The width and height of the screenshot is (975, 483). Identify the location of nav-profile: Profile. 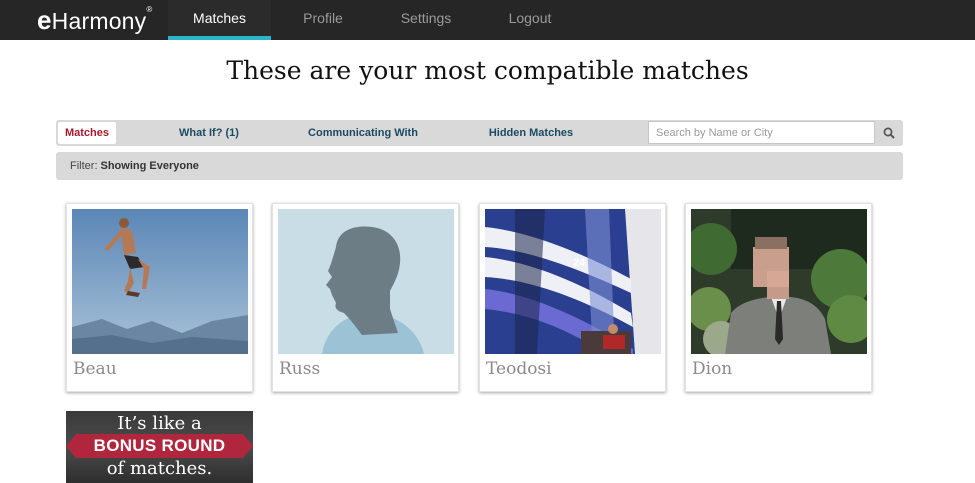
(323, 20).